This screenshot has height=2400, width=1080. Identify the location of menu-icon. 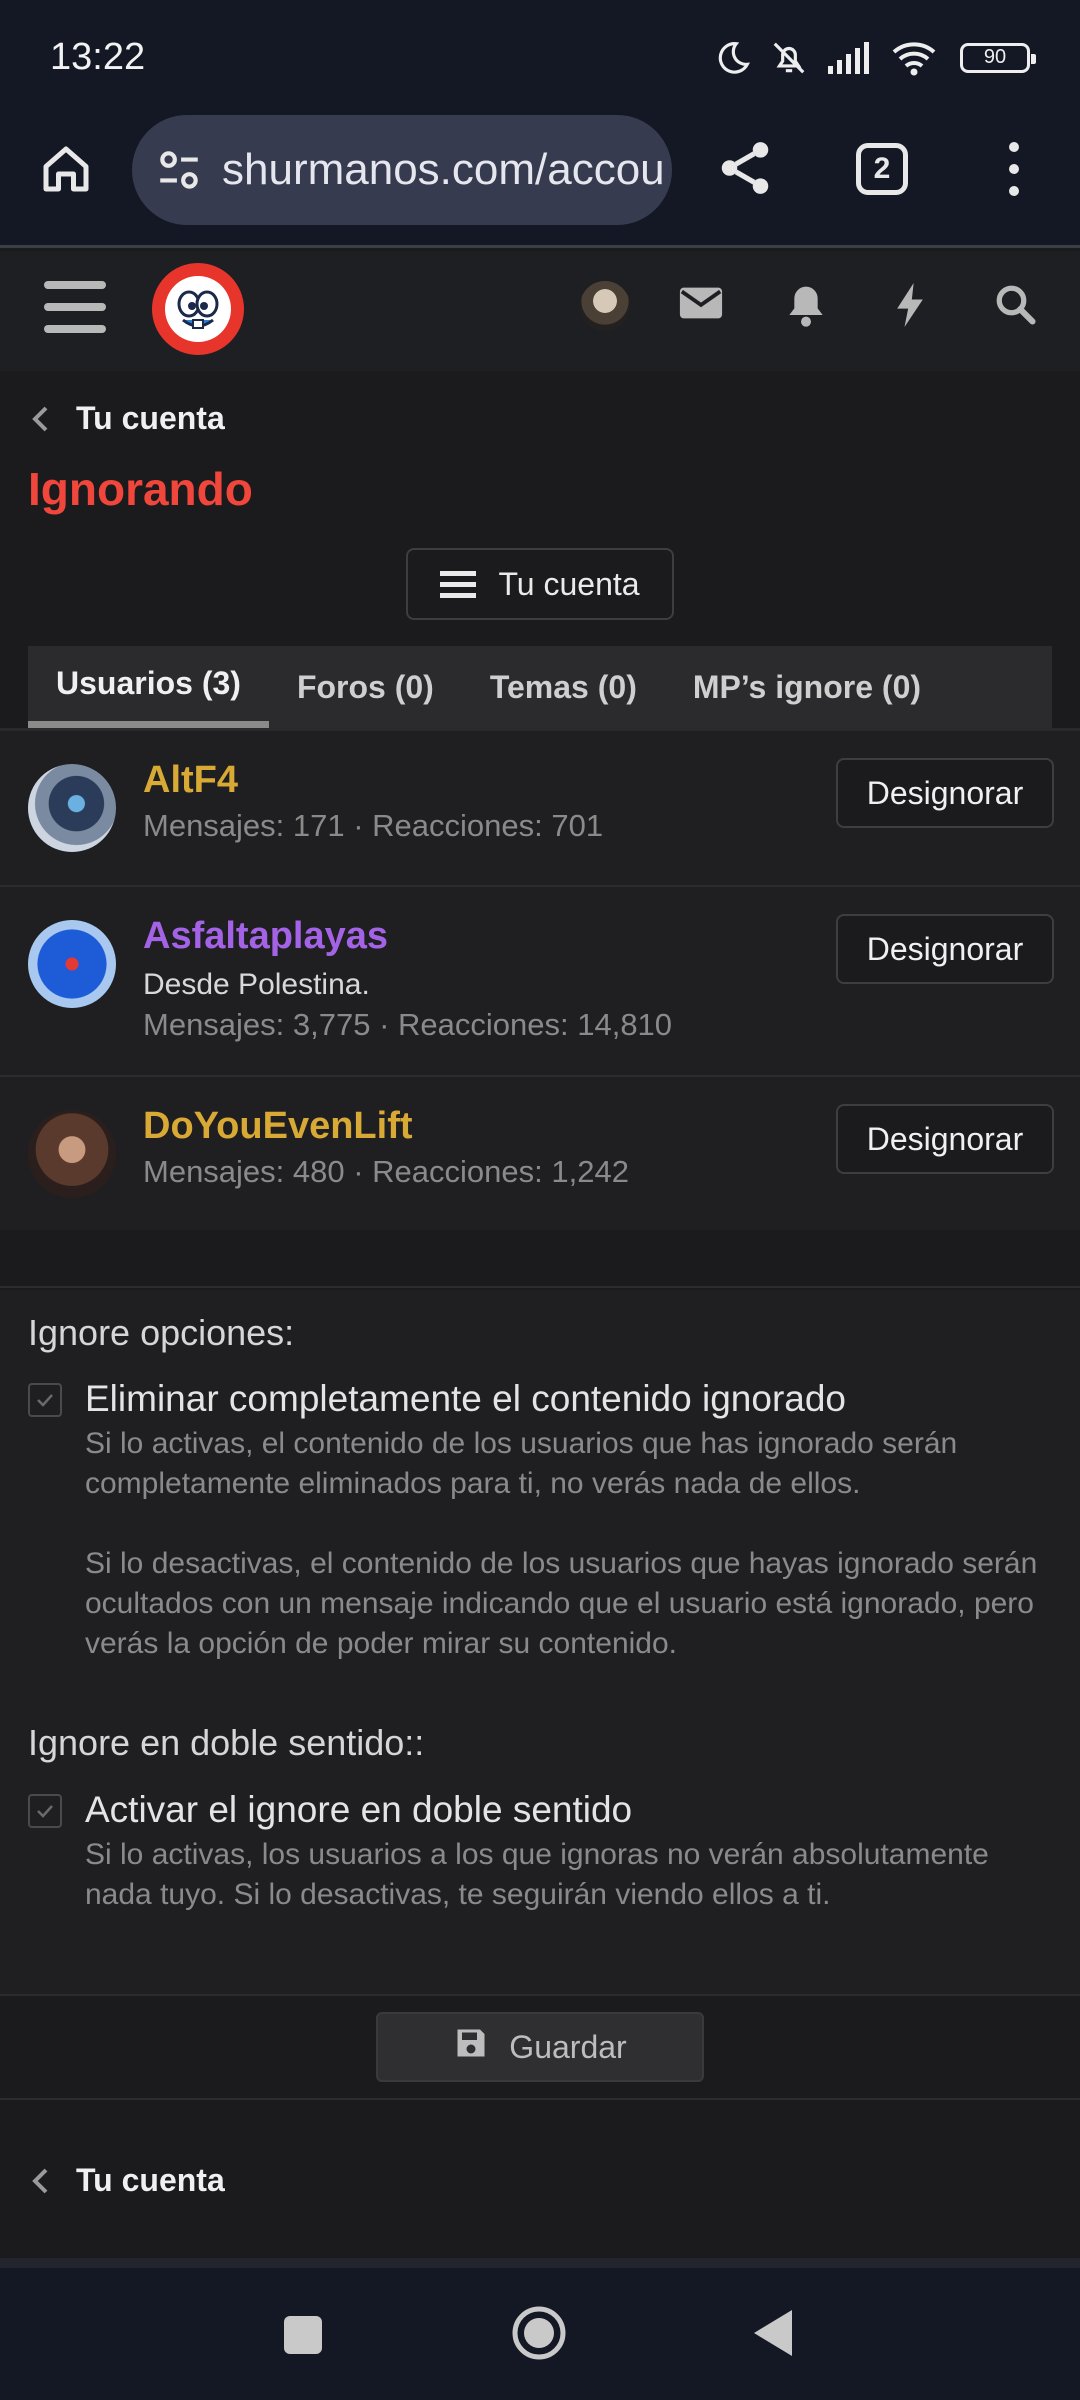
(75, 309).